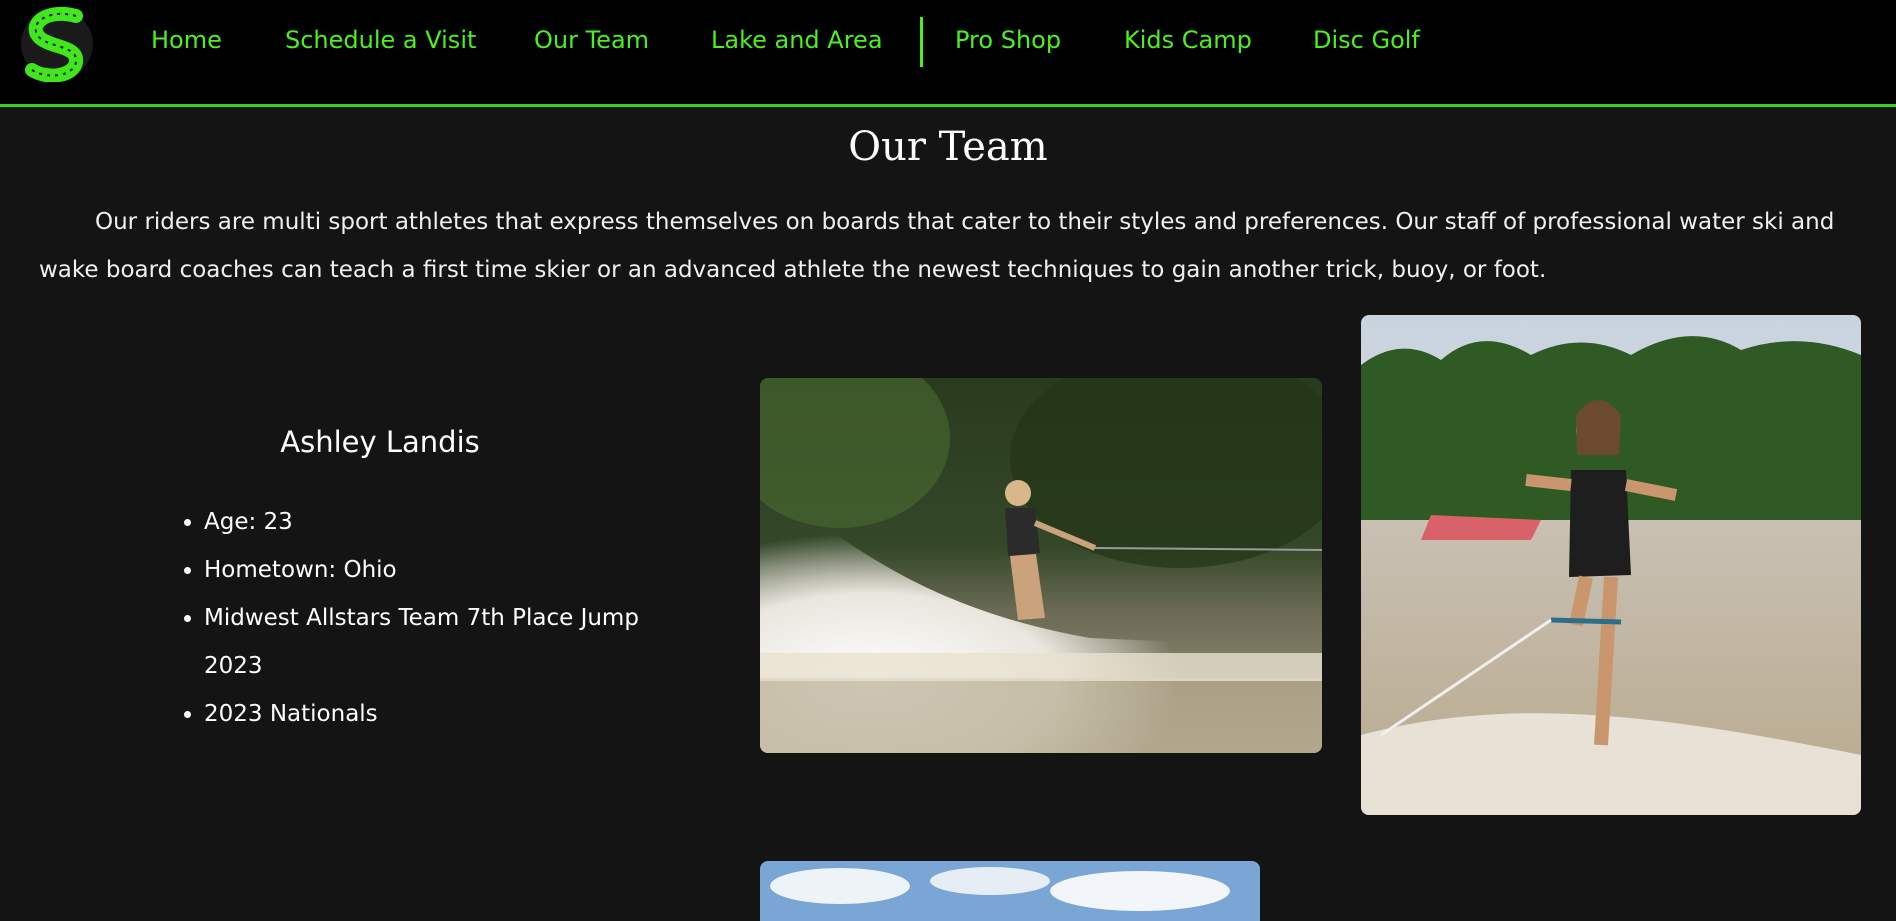 The width and height of the screenshot is (1896, 921). What do you see at coordinates (591, 40) in the screenshot?
I see `nav-our-team: Our Team` at bounding box center [591, 40].